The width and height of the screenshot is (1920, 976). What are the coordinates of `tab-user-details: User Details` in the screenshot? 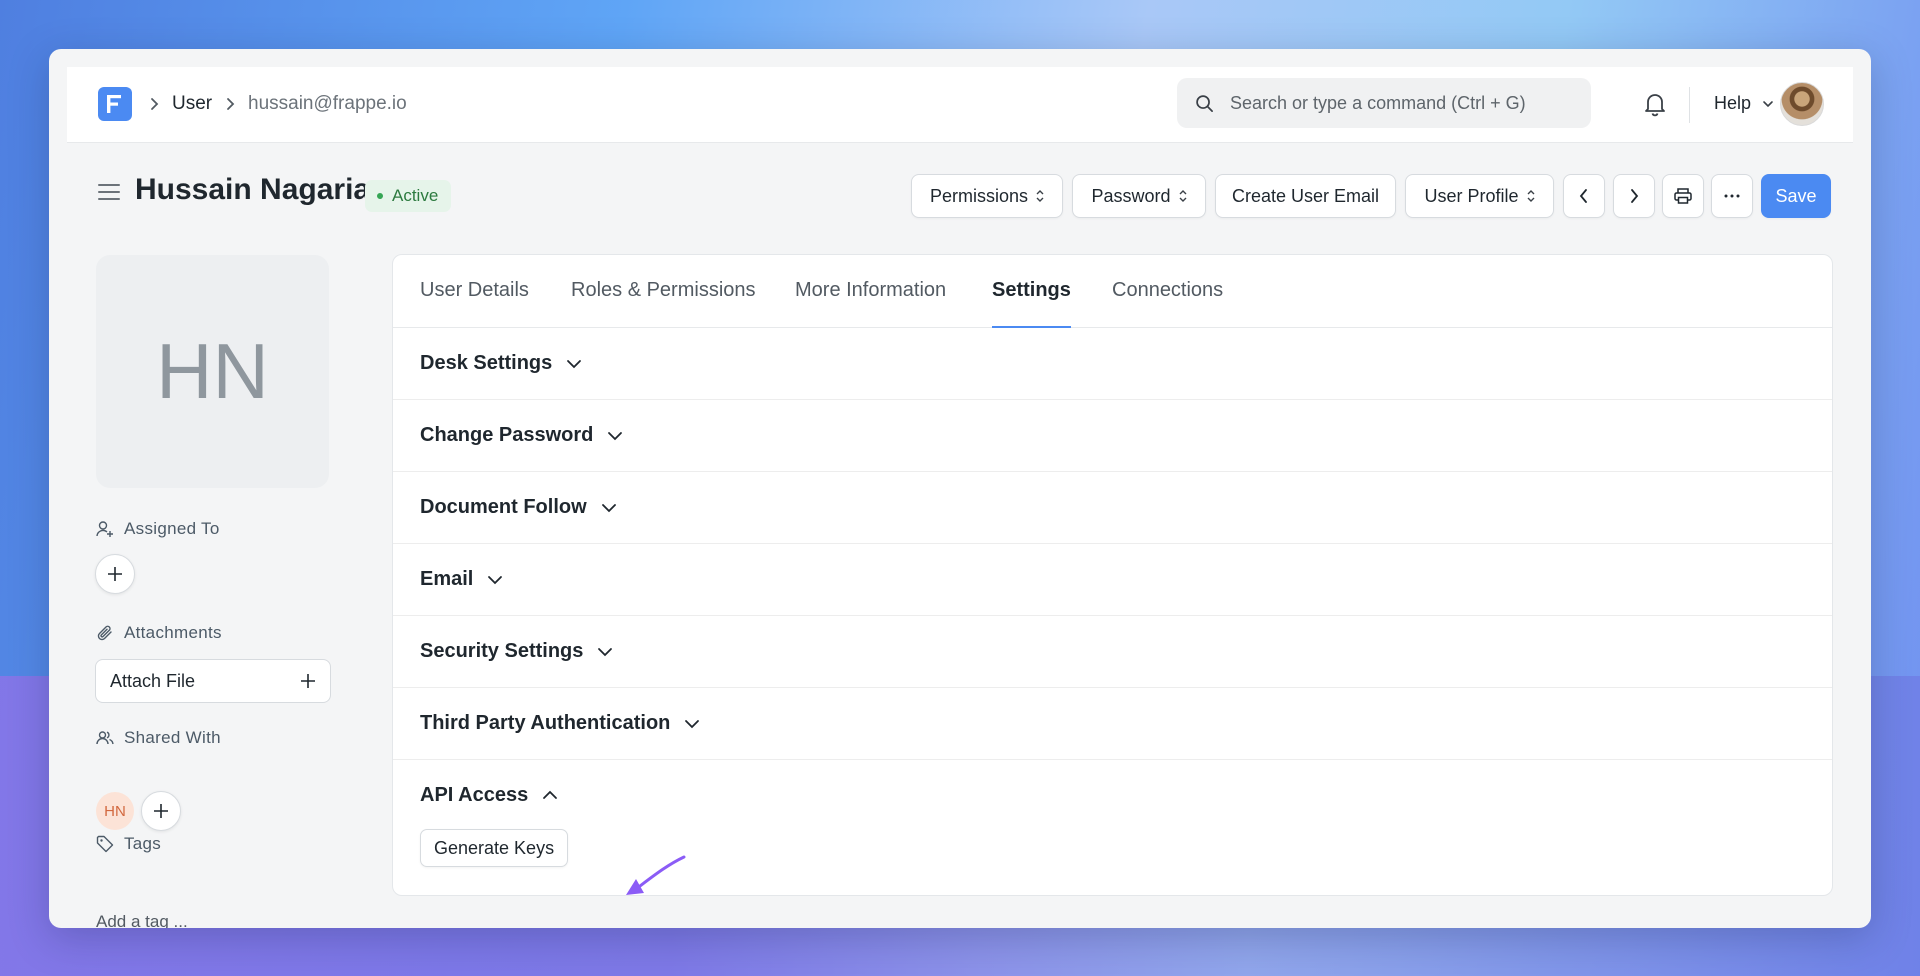 It's located at (474, 290).